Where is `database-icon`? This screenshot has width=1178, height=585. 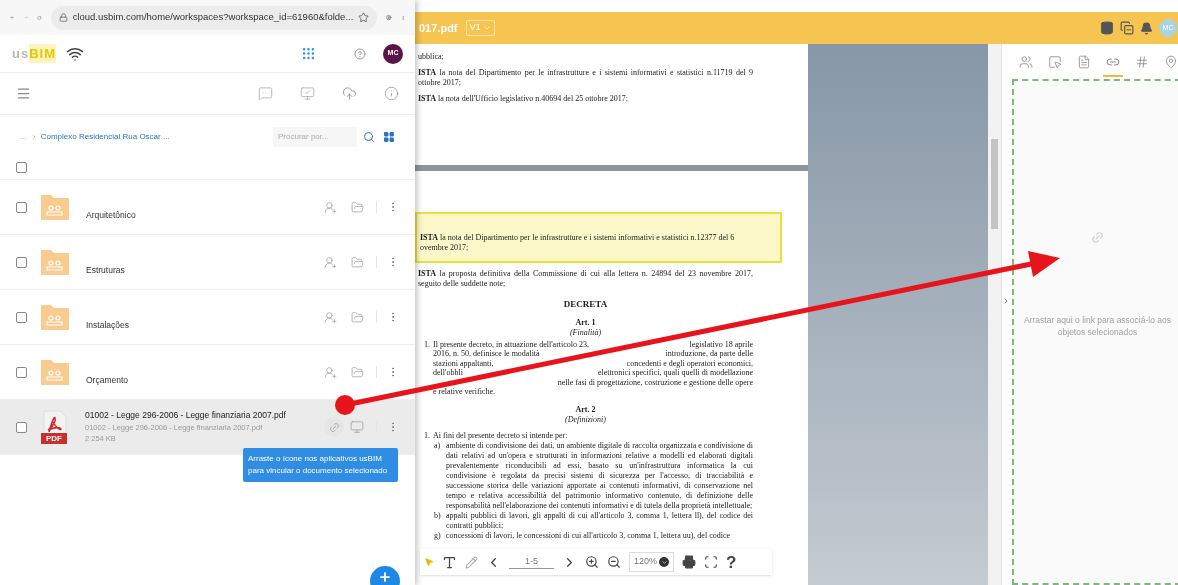 database-icon is located at coordinates (1107, 28).